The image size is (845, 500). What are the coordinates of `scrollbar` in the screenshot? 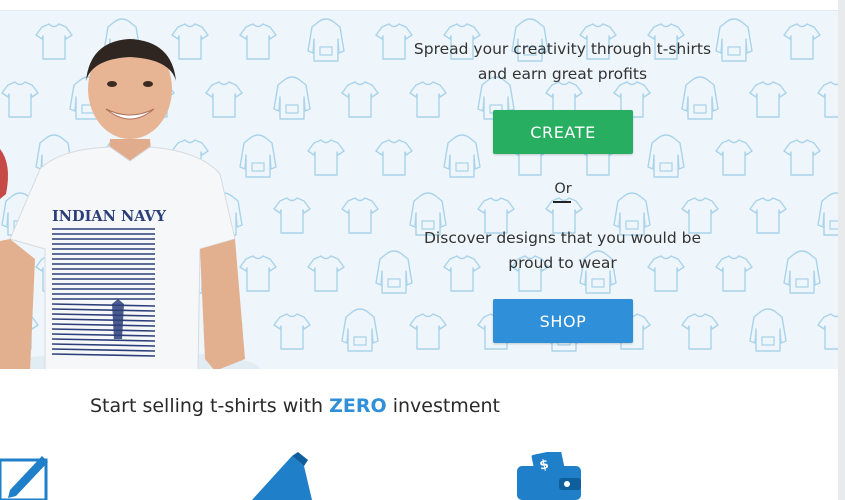 It's located at (841, 250).